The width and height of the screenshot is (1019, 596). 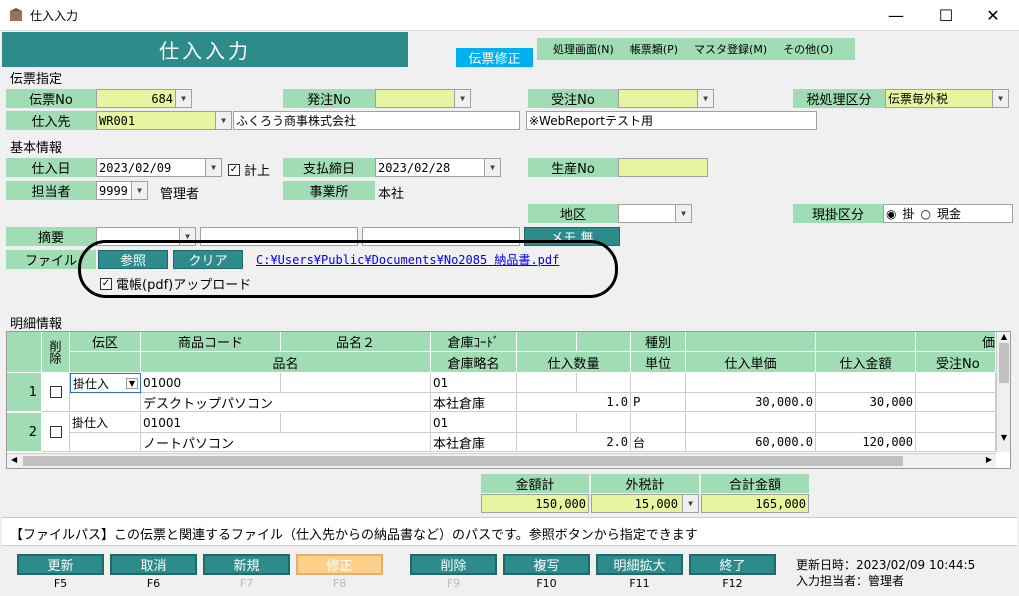 I want to click on row-qty: 2.0, so click(x=574, y=442).